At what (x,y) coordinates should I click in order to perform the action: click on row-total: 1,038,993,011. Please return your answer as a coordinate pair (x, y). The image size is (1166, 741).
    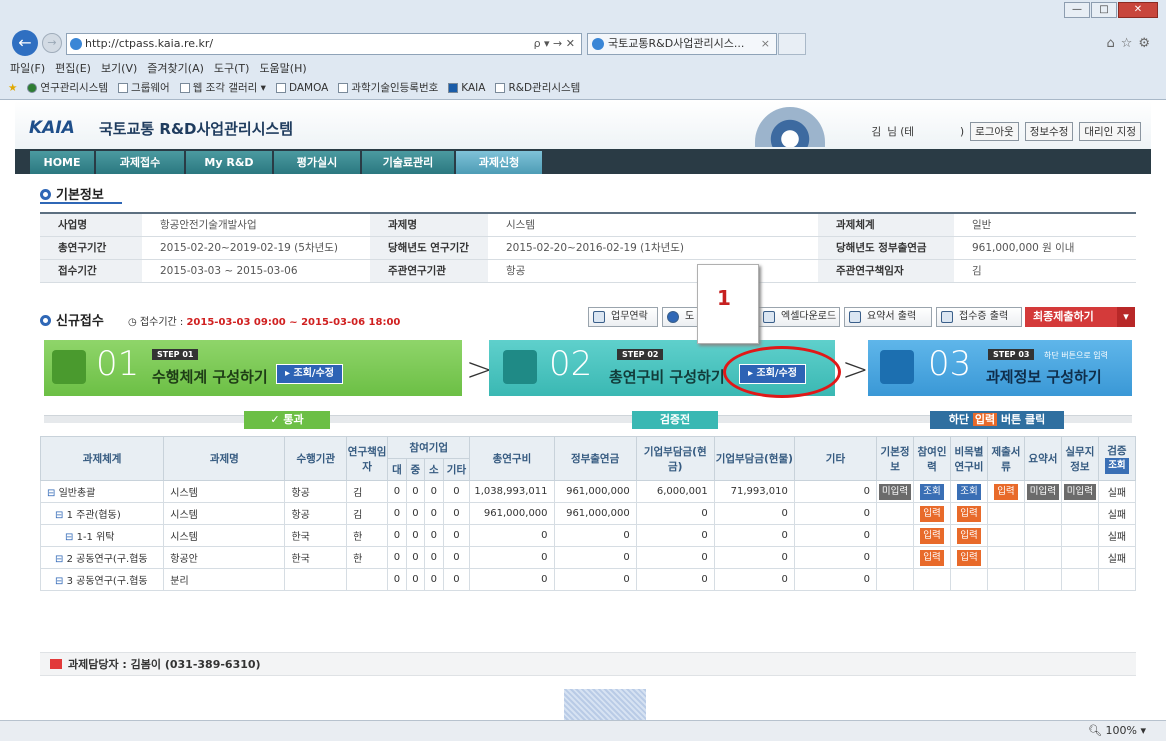
    Looking at the image, I should click on (512, 491).